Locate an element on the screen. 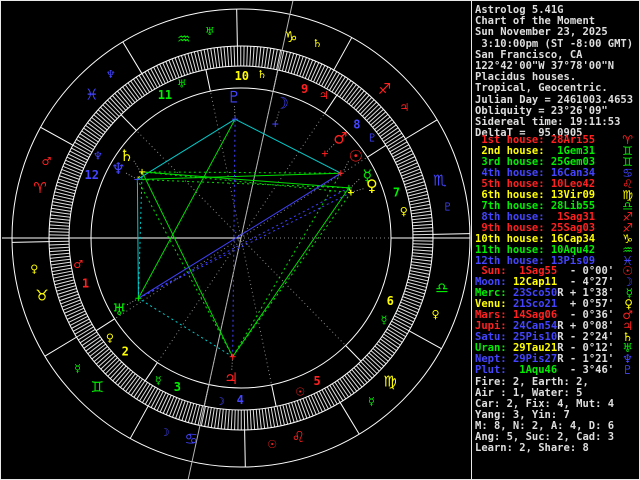  aquarius-ruler-icon: ♅ is located at coordinates (210, 31).